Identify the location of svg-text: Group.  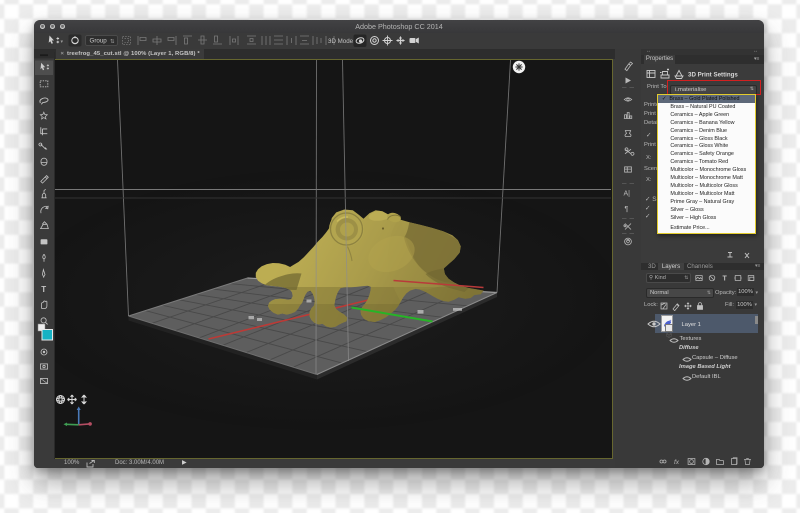
(99, 41).